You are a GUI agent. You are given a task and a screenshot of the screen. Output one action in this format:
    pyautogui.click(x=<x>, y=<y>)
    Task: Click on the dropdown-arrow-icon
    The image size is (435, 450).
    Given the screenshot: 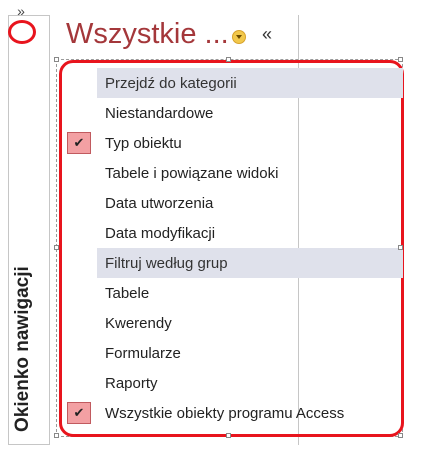 What is the action you would take?
    pyautogui.click(x=239, y=37)
    